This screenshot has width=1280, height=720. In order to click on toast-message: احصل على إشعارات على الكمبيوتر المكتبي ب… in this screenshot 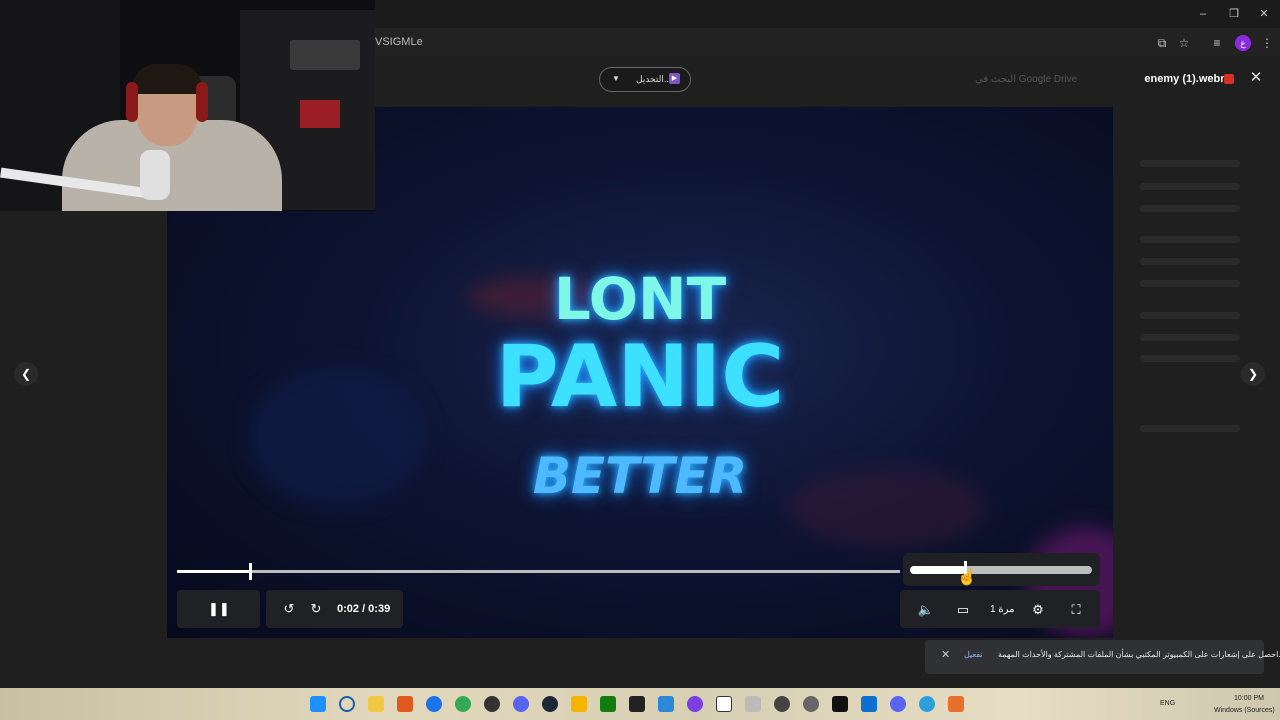, I will do `click(1139, 654)`.